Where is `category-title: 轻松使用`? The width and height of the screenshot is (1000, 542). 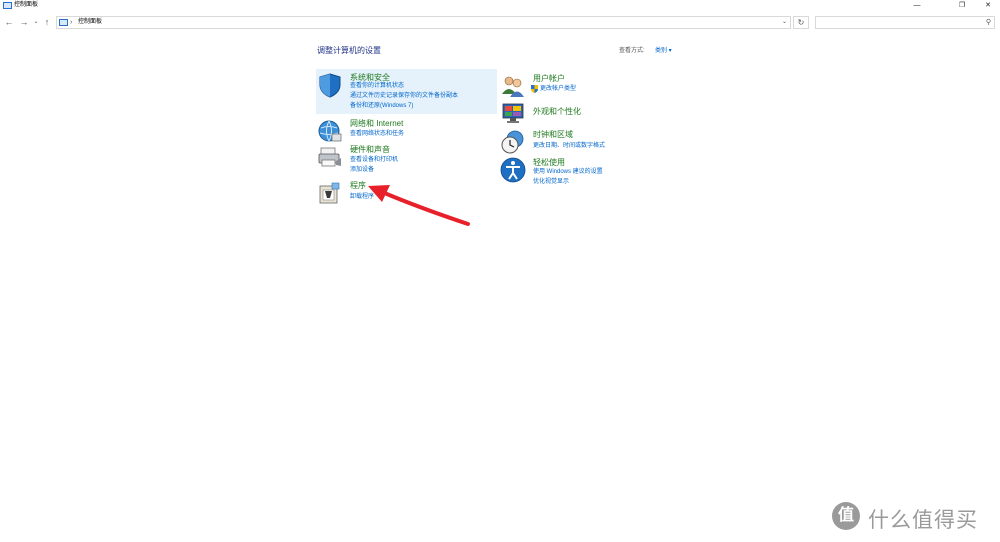 category-title: 轻松使用 is located at coordinates (549, 162).